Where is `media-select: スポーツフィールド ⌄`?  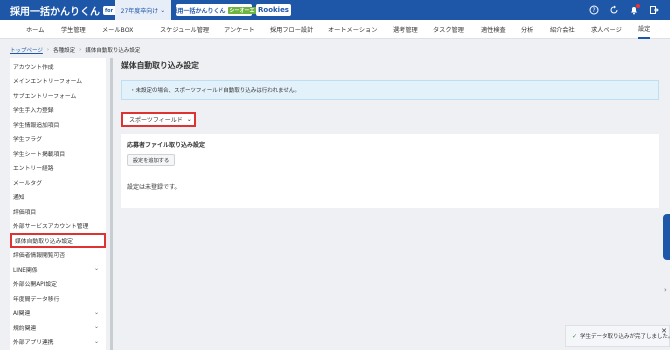 media-select: スポーツフィールド ⌄ is located at coordinates (158, 119).